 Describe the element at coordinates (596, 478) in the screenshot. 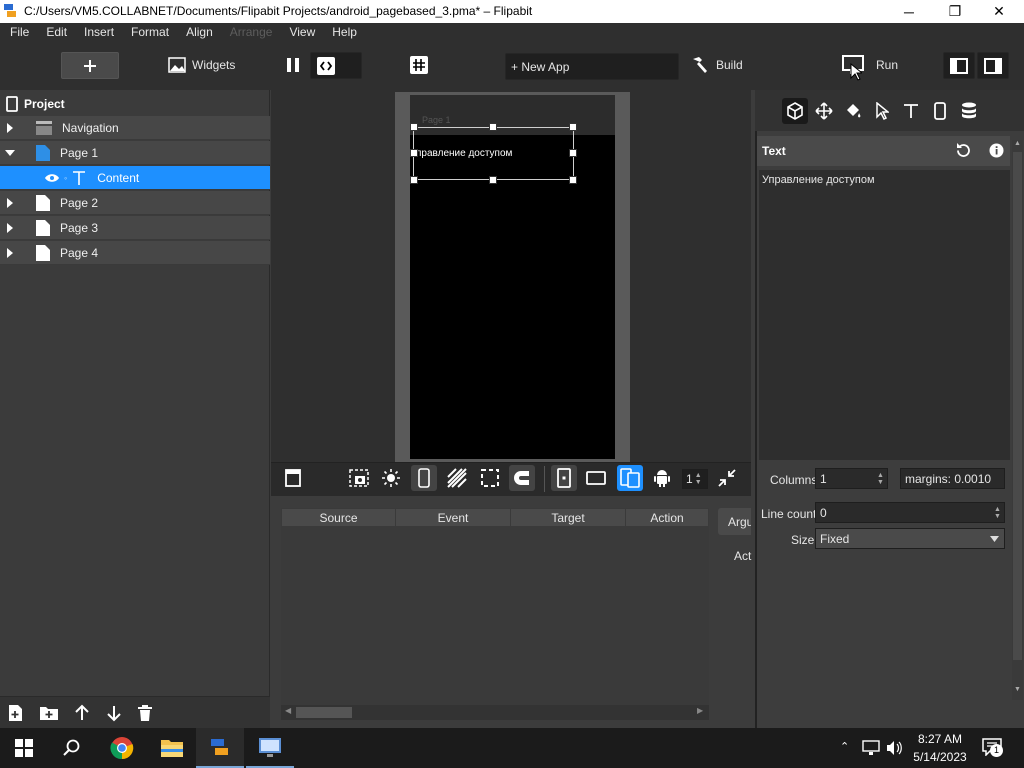

I see `landscape-button` at that location.